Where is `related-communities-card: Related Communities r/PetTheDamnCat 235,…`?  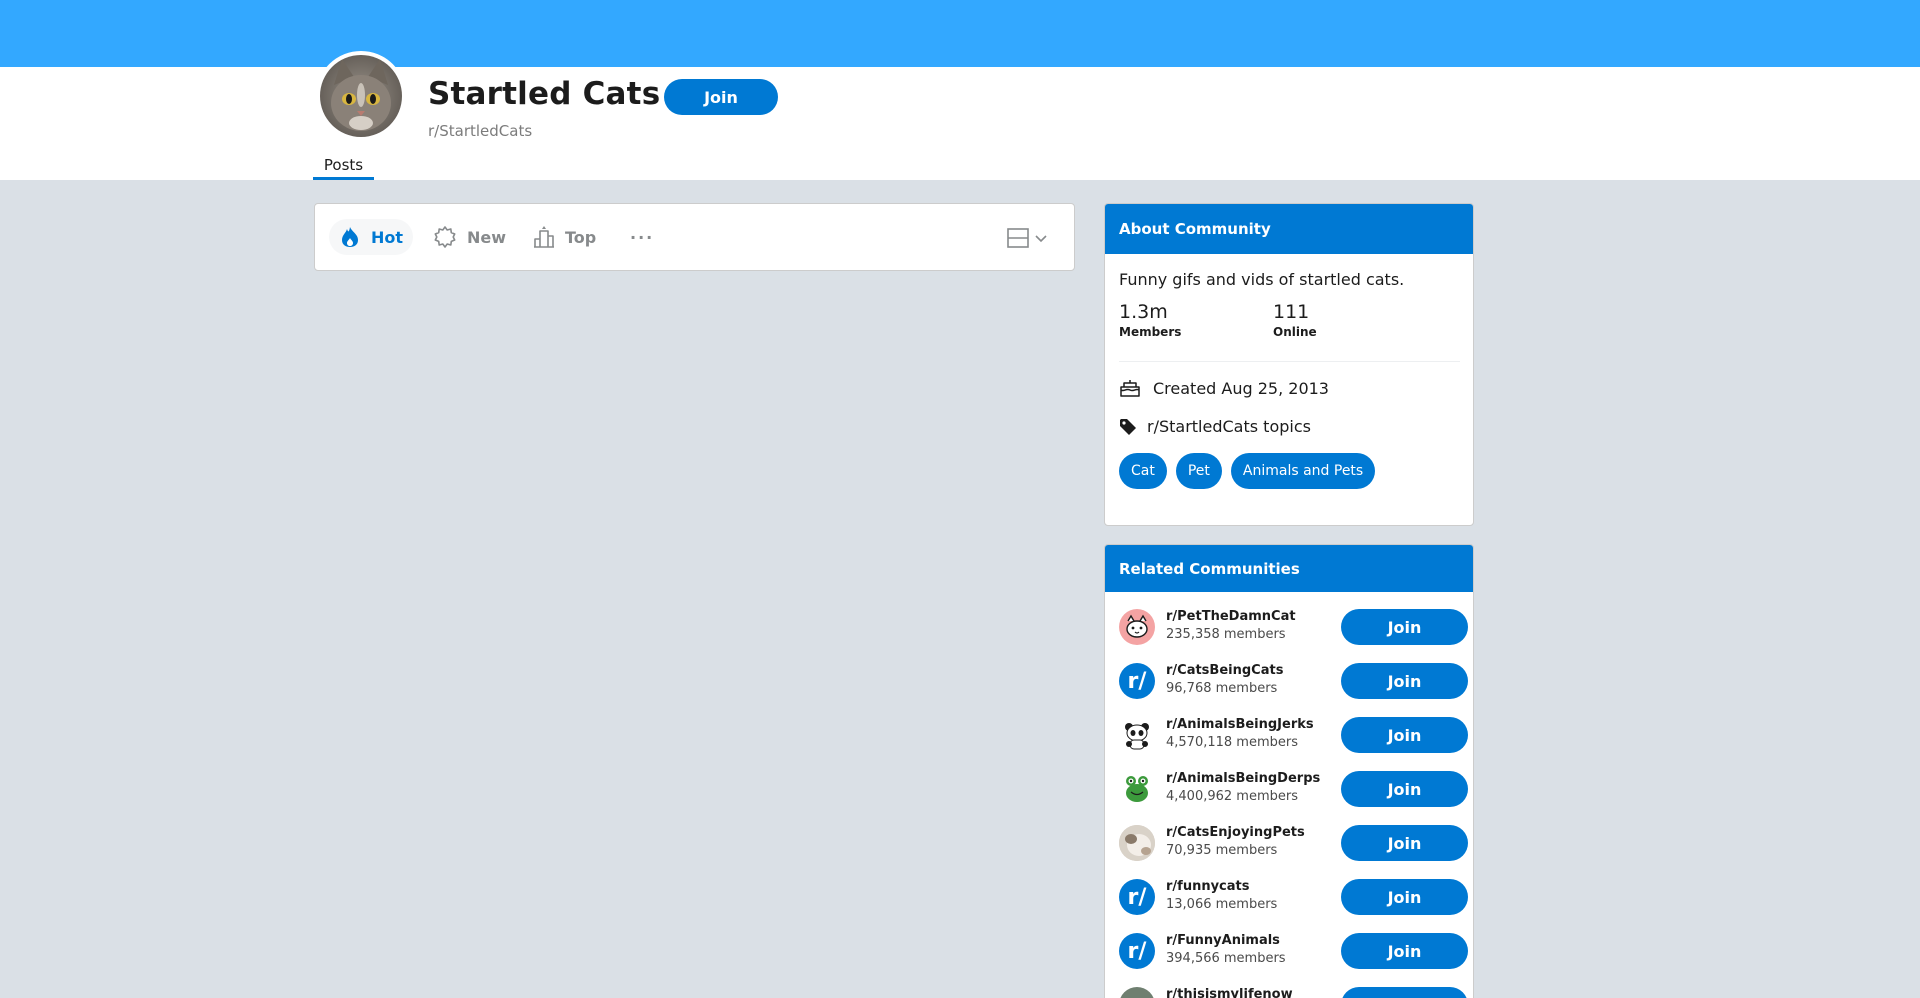
related-communities-card: Related Communities r/PetTheDamnCat 235,… is located at coordinates (1289, 771).